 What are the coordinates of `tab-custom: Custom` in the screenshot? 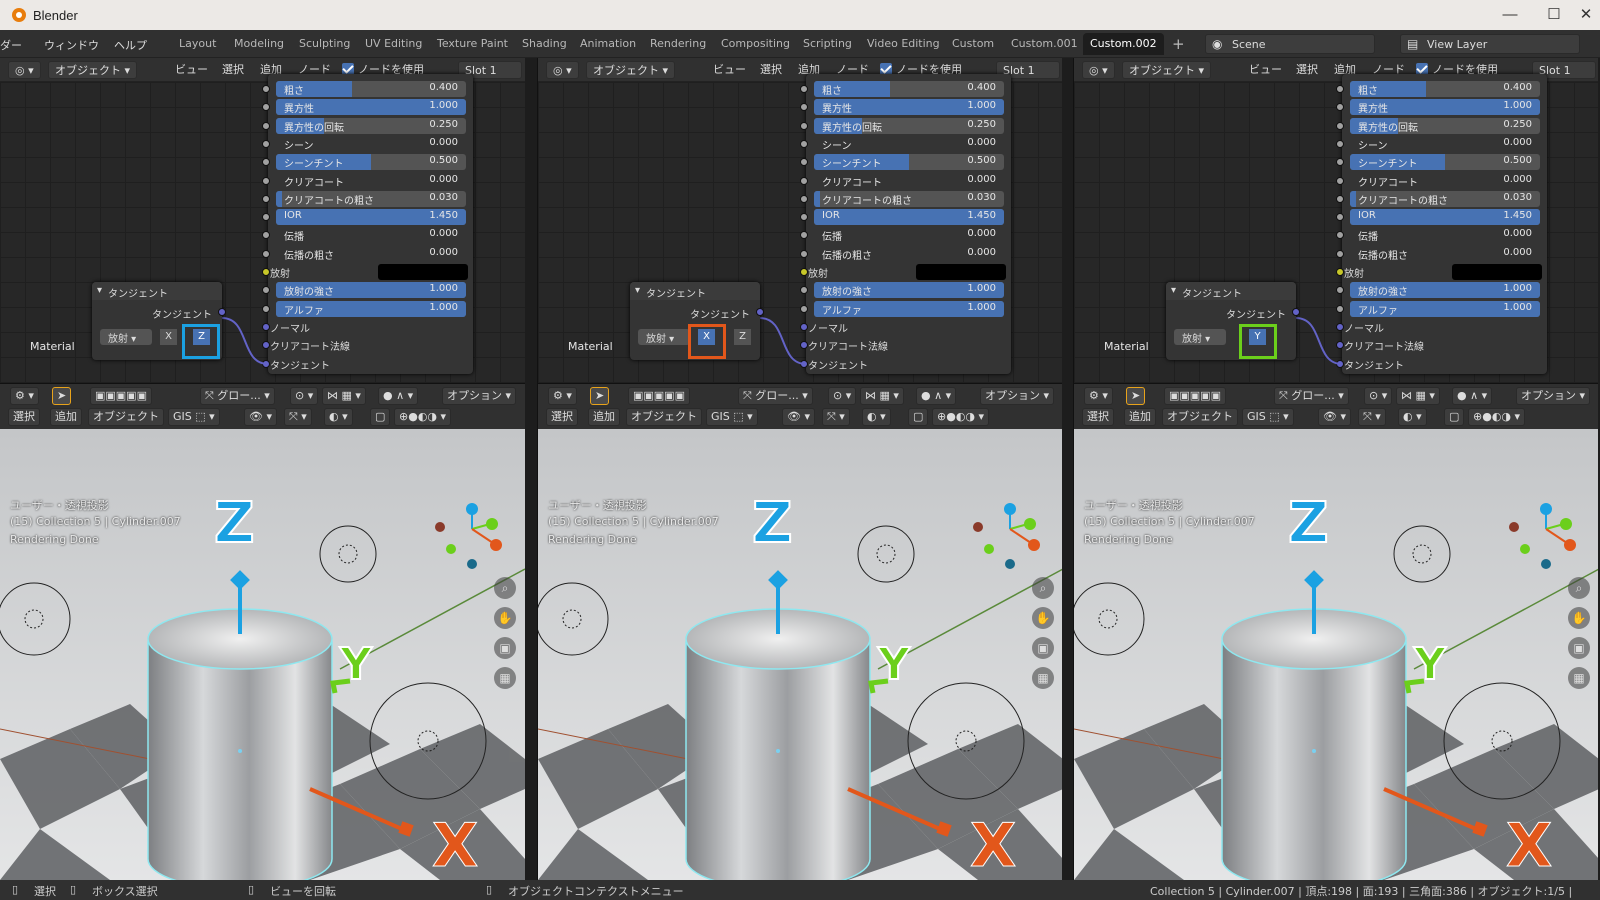 It's located at (973, 44).